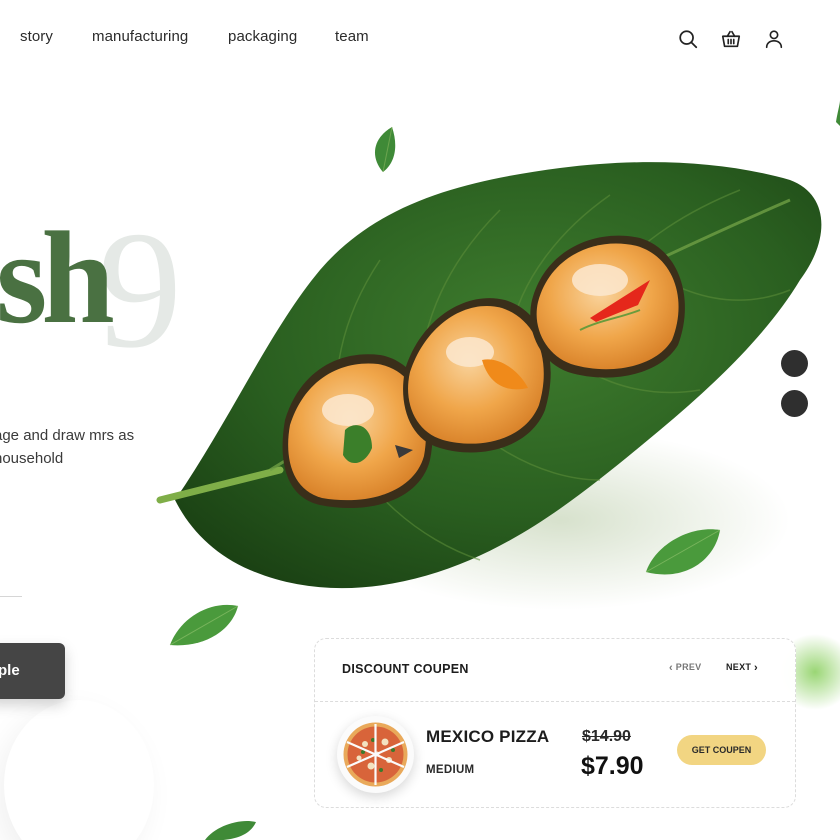 The height and width of the screenshot is (840, 840). I want to click on coupon-divider, so click(555, 701).